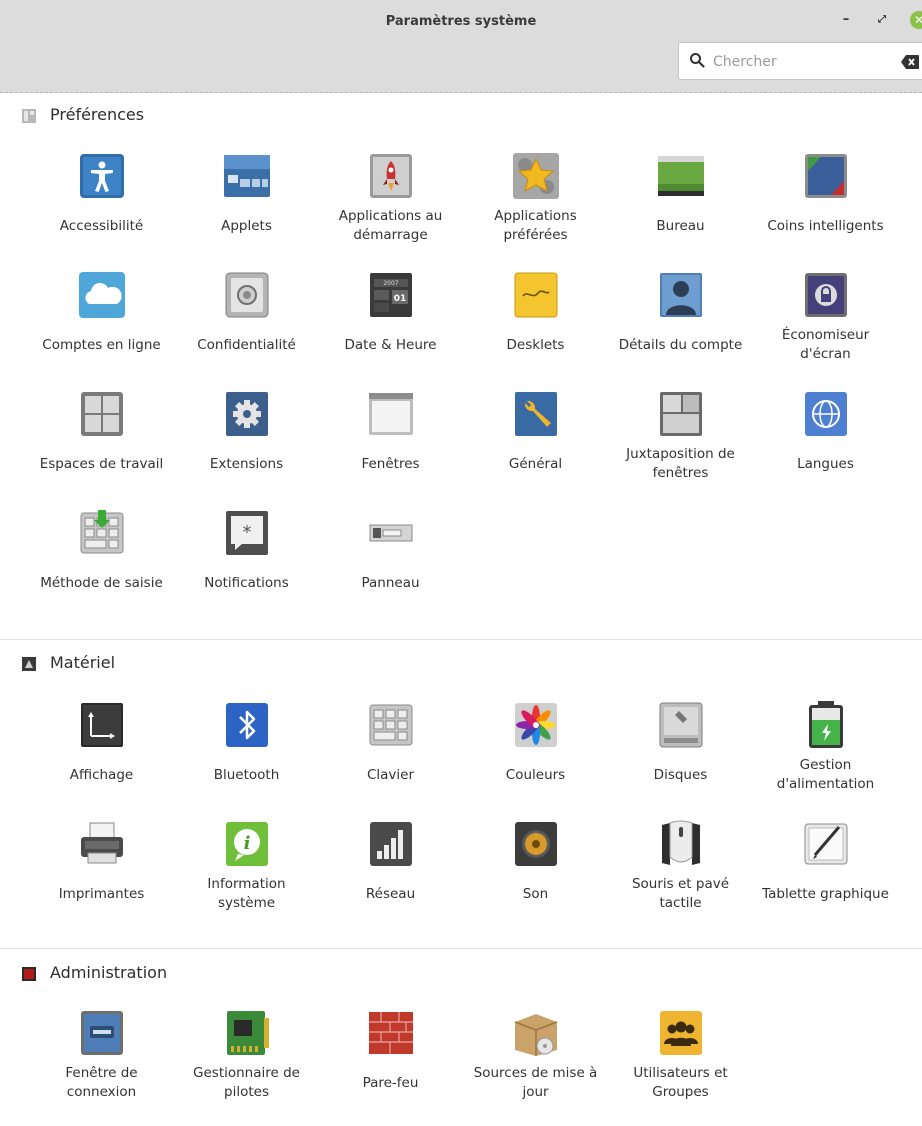 This screenshot has height=1126, width=922. I want to click on title-bar: Paramètres système – ⤢ ✕, so click(461, 20).